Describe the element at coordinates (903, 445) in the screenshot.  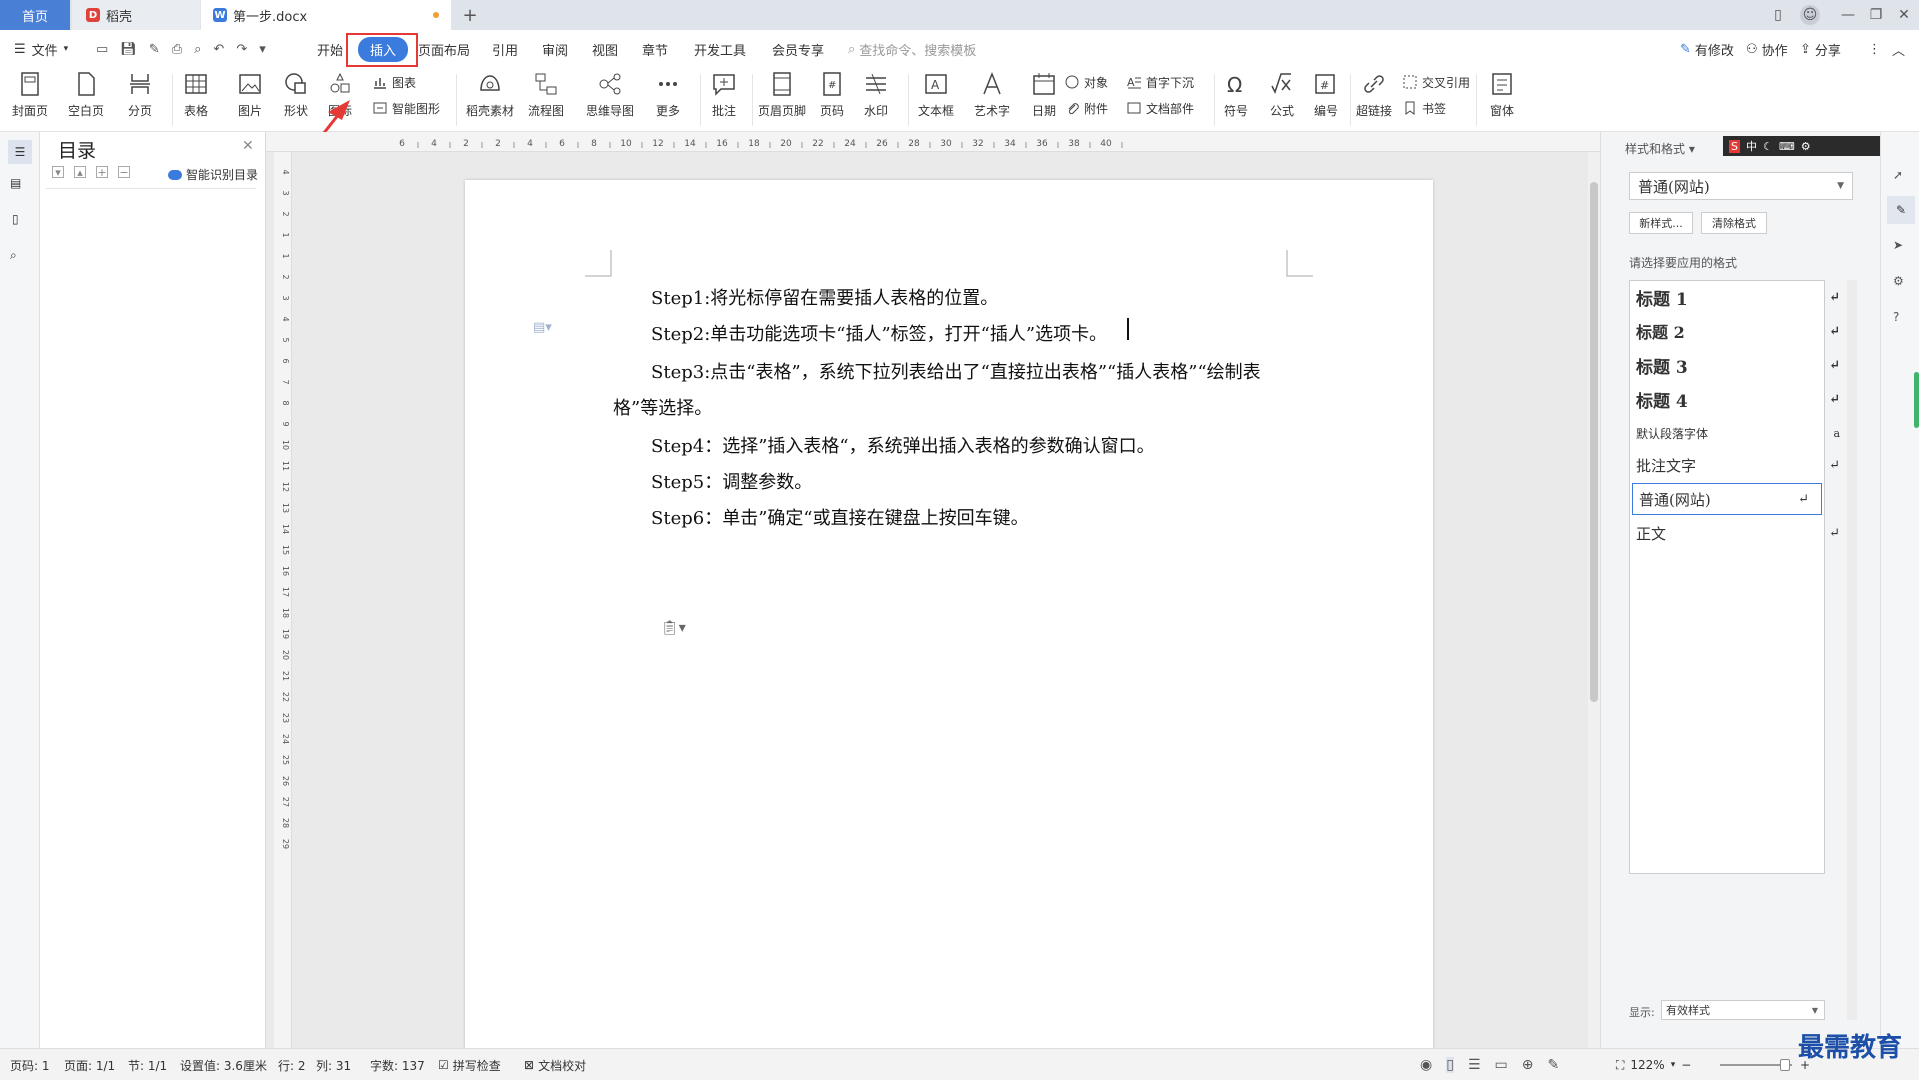
I see `paragraph-step4: Step4：选择”插入表格“，系统弹出插入表格的参数确认窗口。` at that location.